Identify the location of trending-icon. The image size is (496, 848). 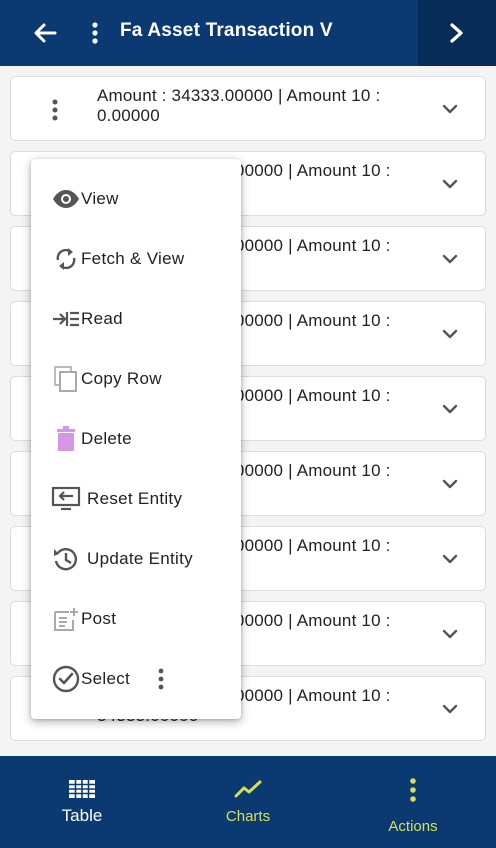
(248, 791).